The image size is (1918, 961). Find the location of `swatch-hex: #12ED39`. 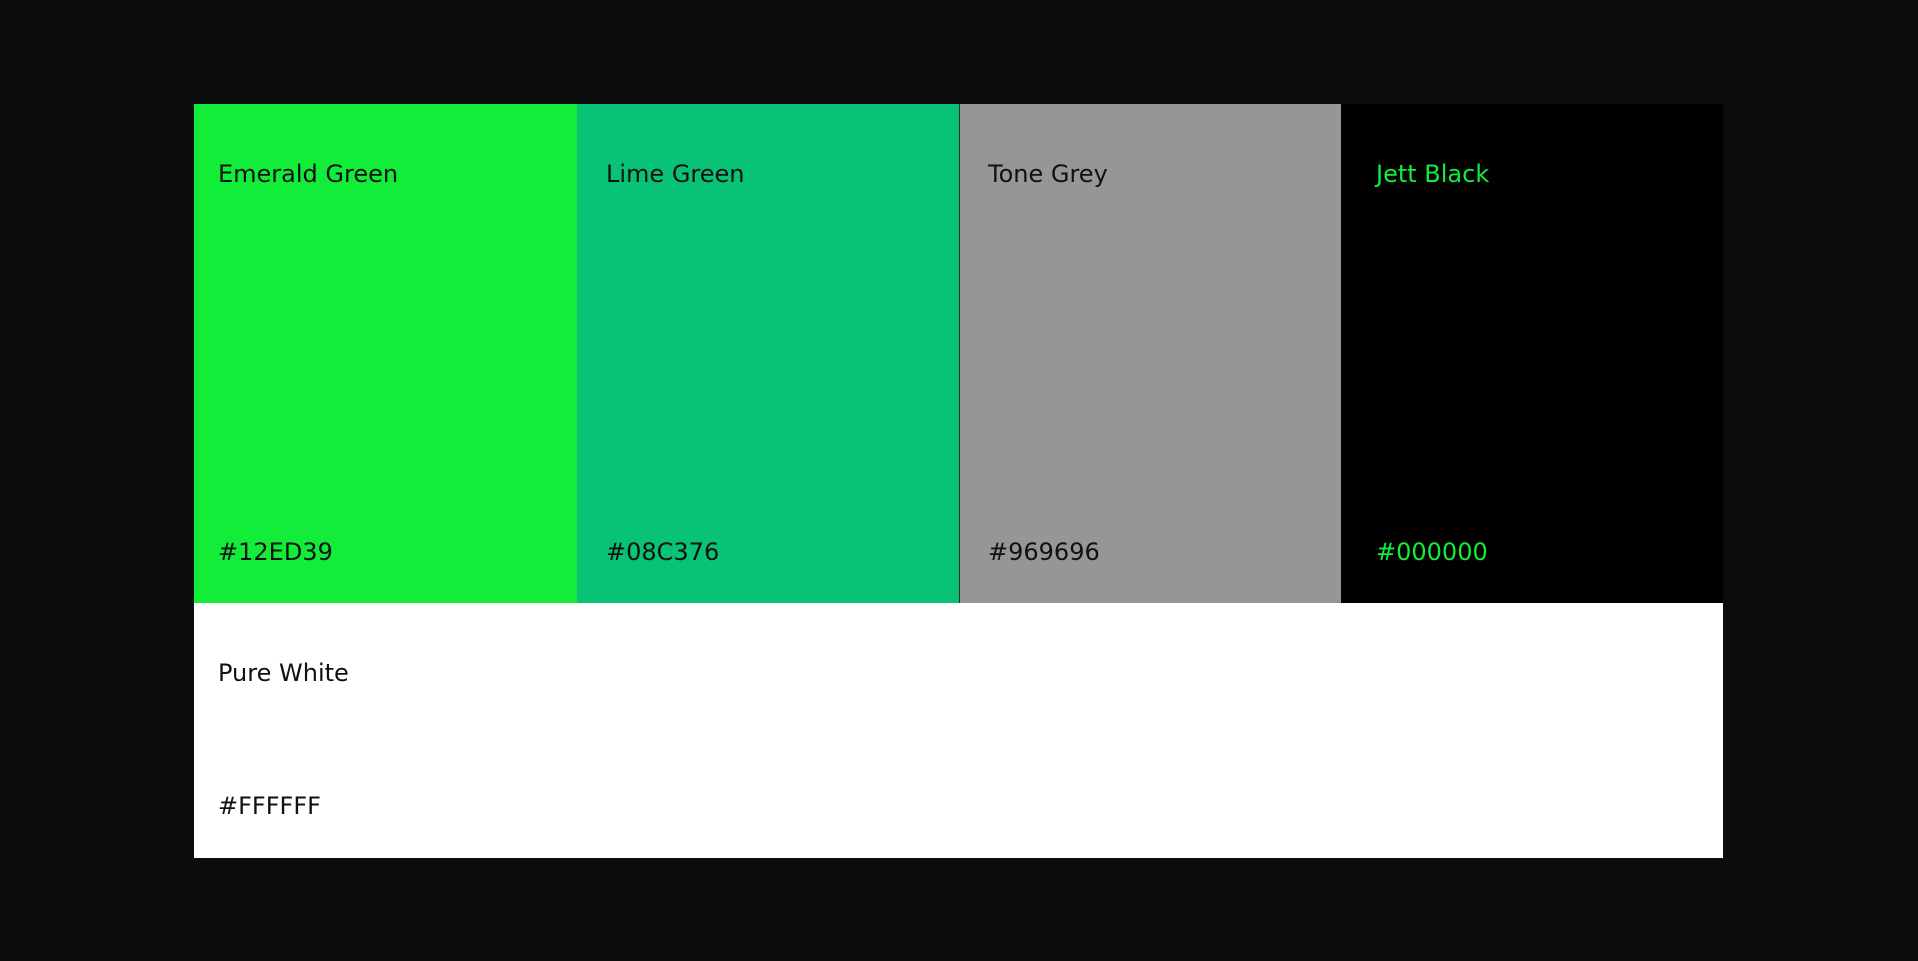

swatch-hex: #12ED39 is located at coordinates (275, 552).